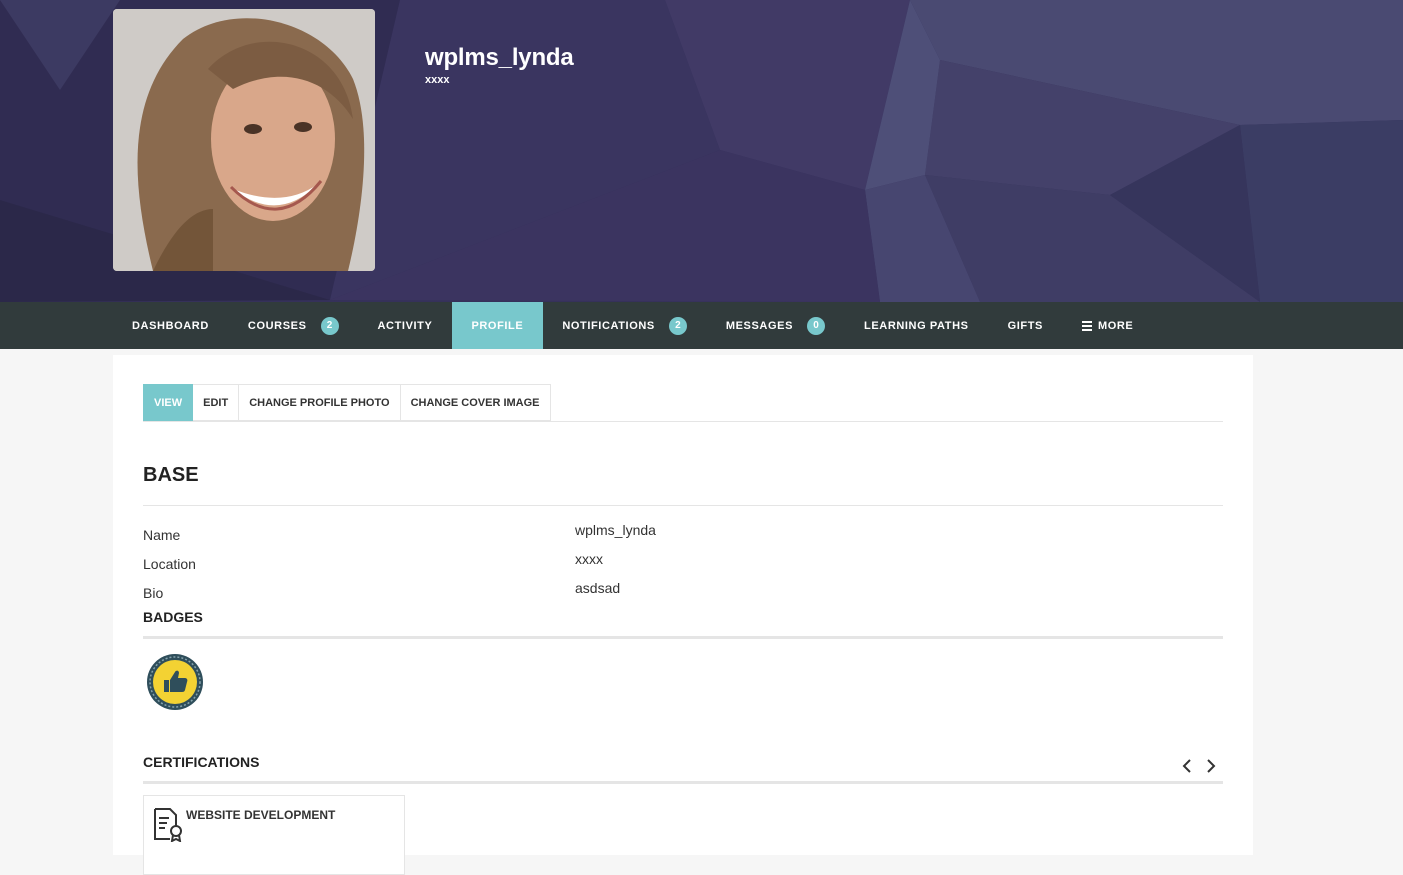  I want to click on field-label-name: Name, so click(162, 535).